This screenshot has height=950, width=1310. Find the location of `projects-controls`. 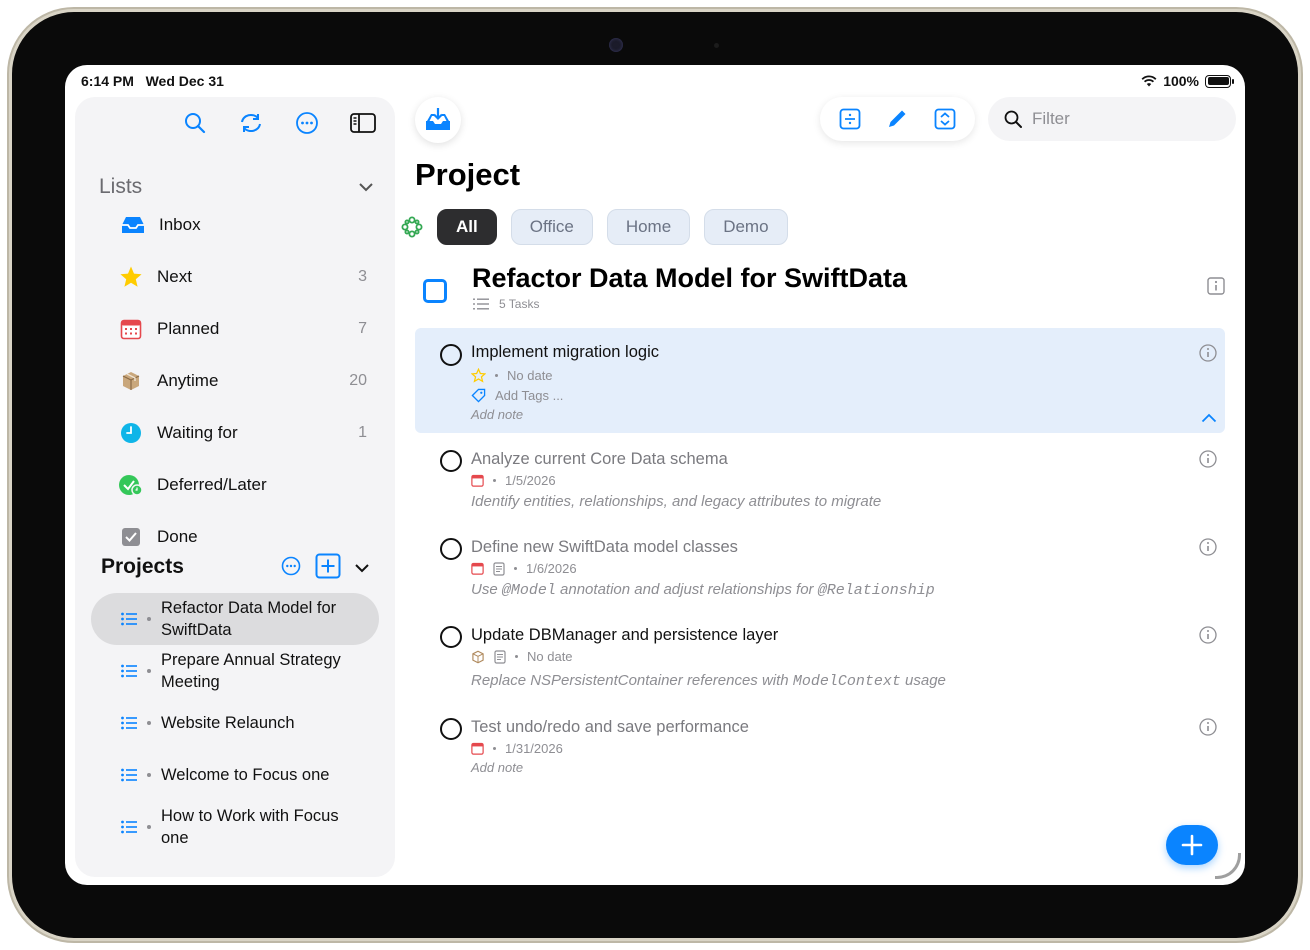

projects-controls is located at coordinates (325, 568).